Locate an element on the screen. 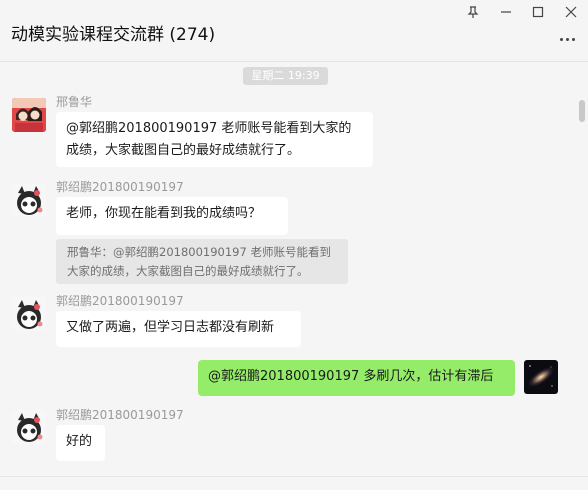 The width and height of the screenshot is (588, 490). minimize-icon is located at coordinates (506, 12).